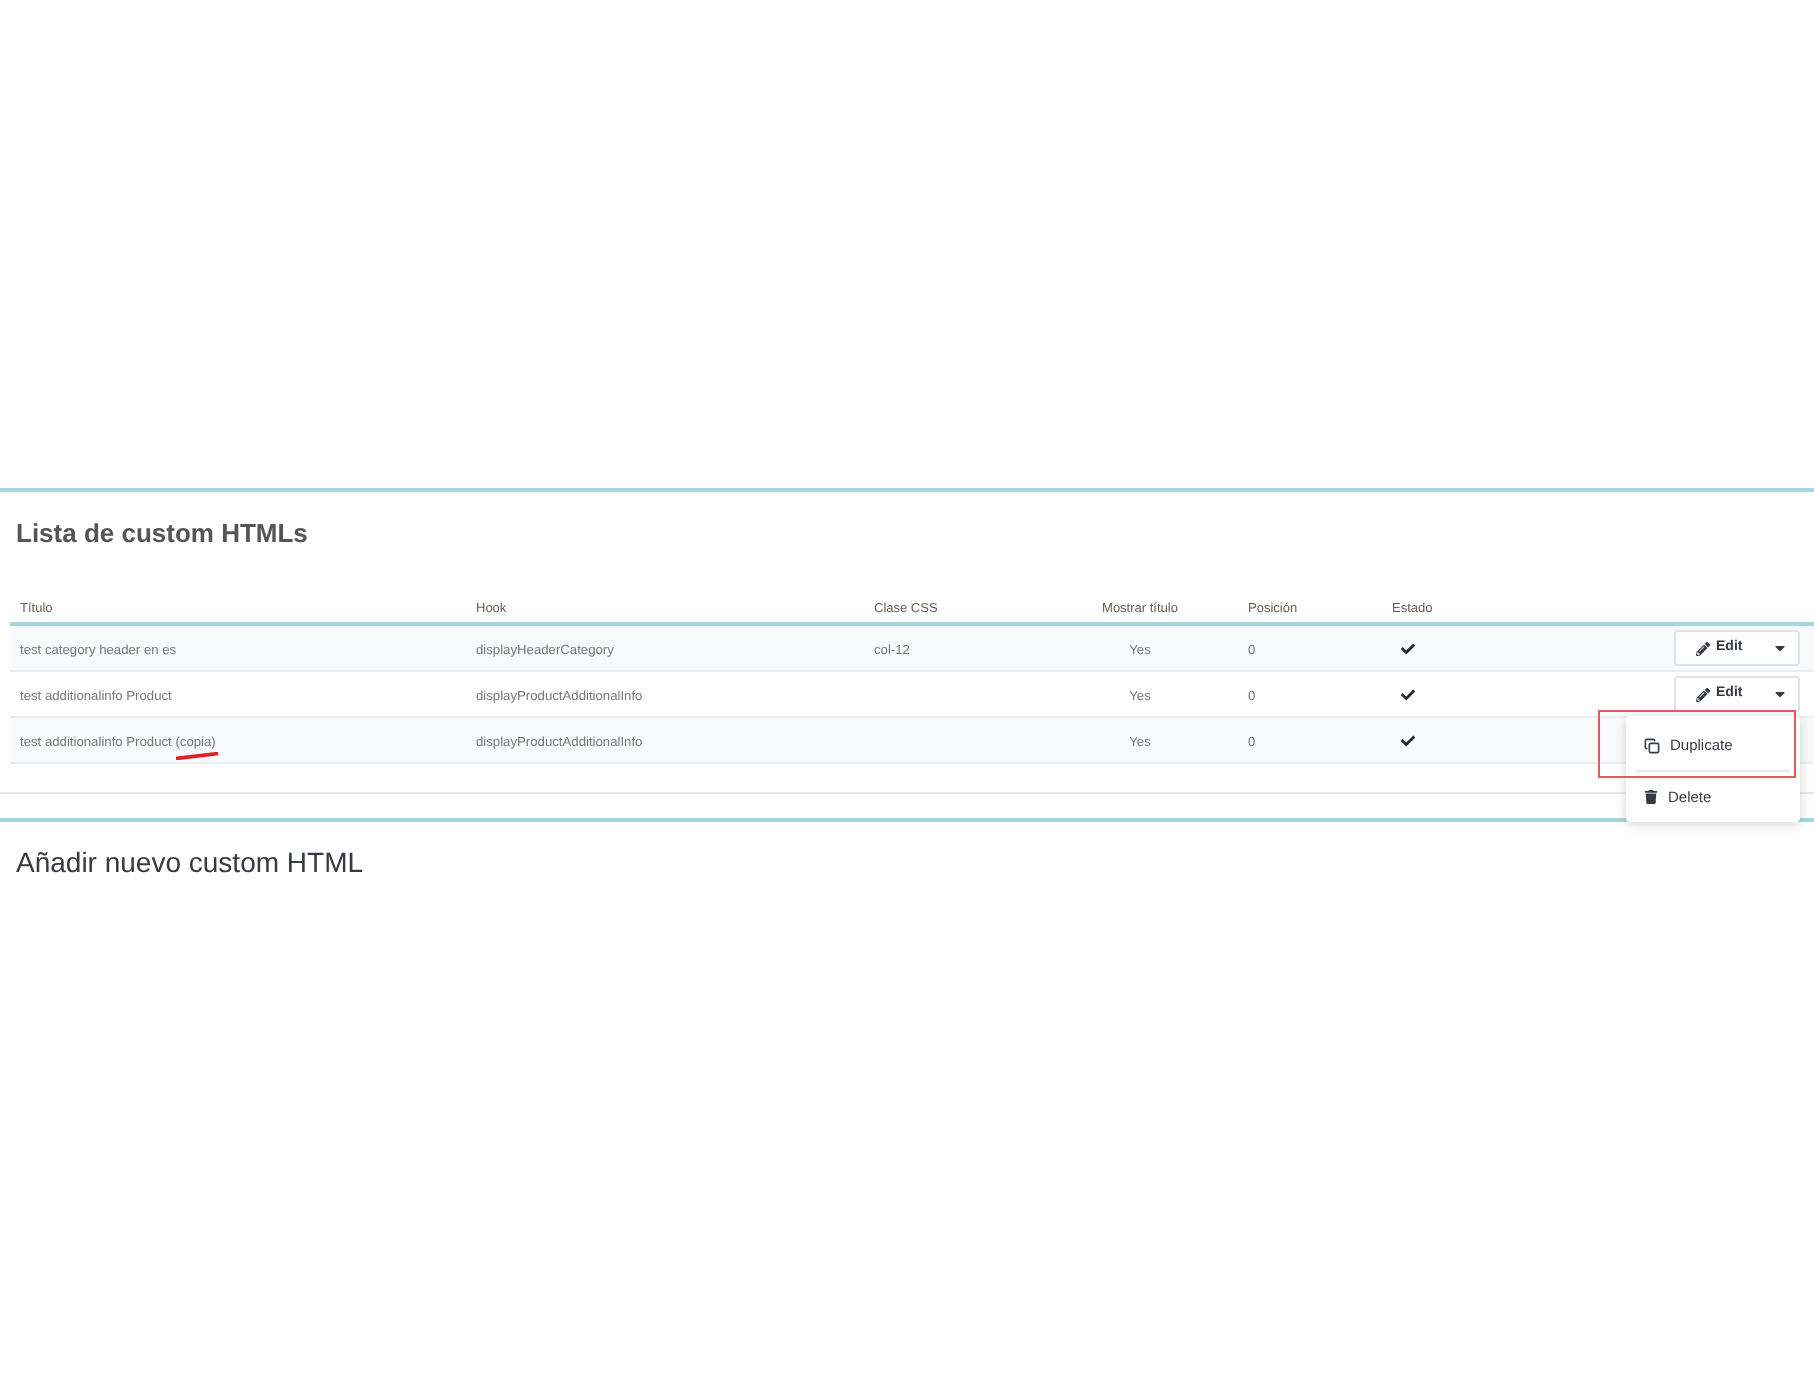  I want to click on trash-icon, so click(1651, 797).